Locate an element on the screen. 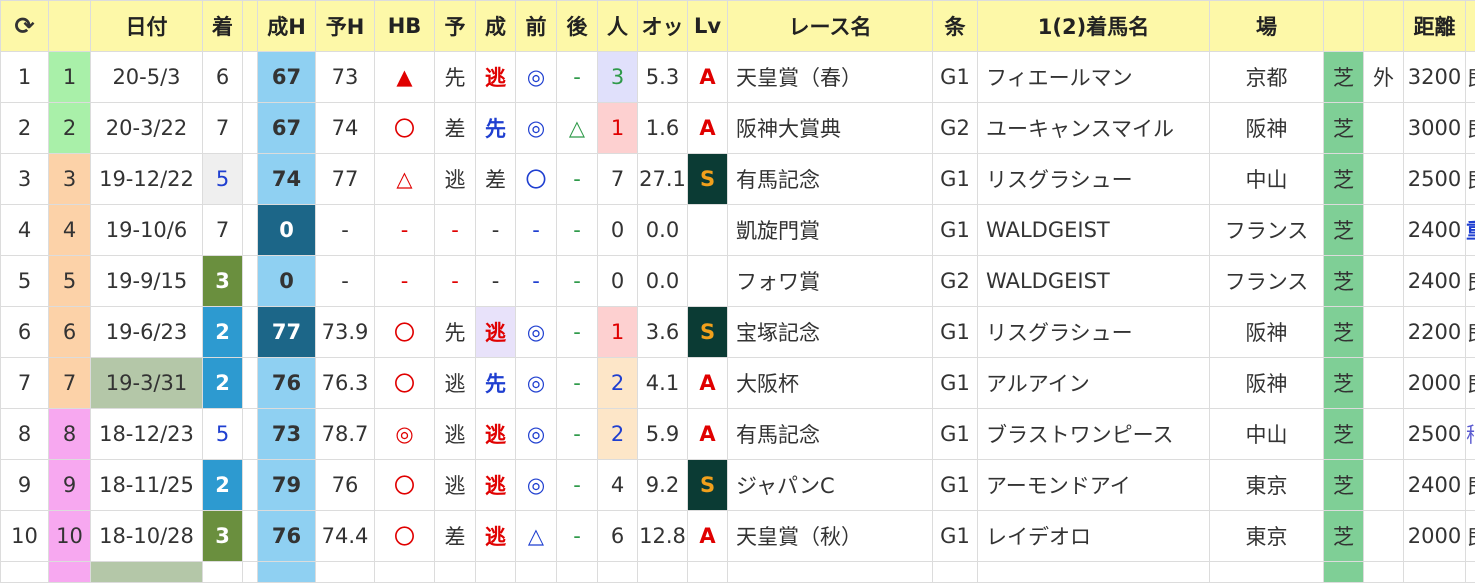 The image size is (1475, 583). refresh-icon: ⟳ is located at coordinates (24, 26).